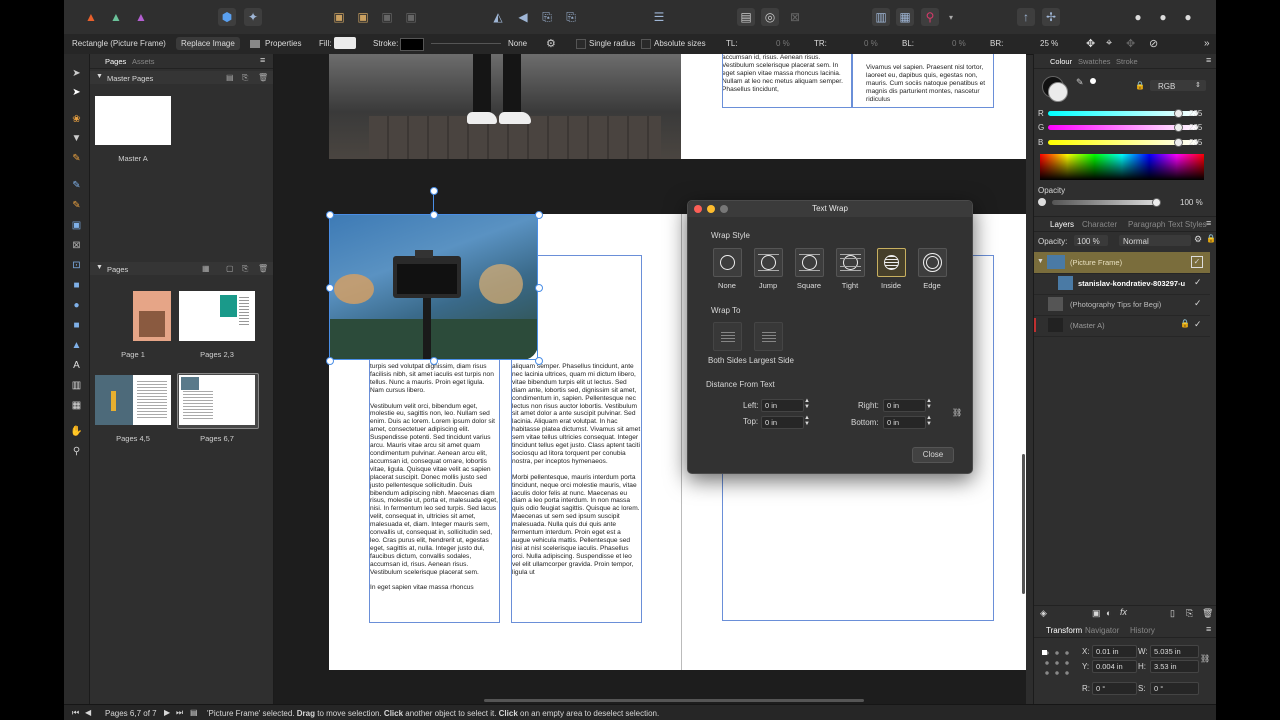  What do you see at coordinates (1146, 224) in the screenshot?
I see `tab-paragraph: Paragraph` at bounding box center [1146, 224].